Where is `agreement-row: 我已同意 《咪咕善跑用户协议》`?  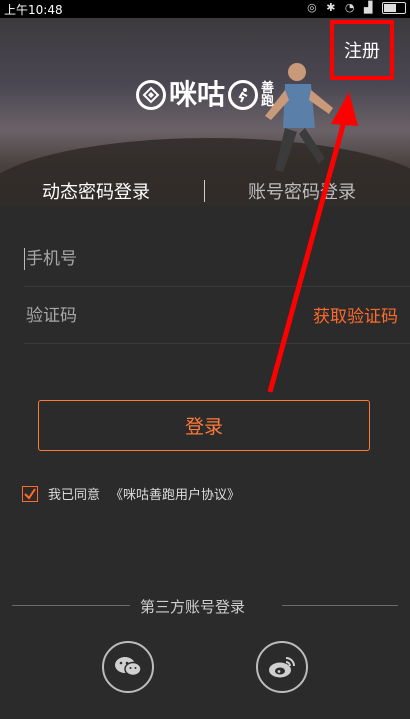 agreement-row: 我已同意 《咪咕善跑用户协议》 is located at coordinates (131, 493).